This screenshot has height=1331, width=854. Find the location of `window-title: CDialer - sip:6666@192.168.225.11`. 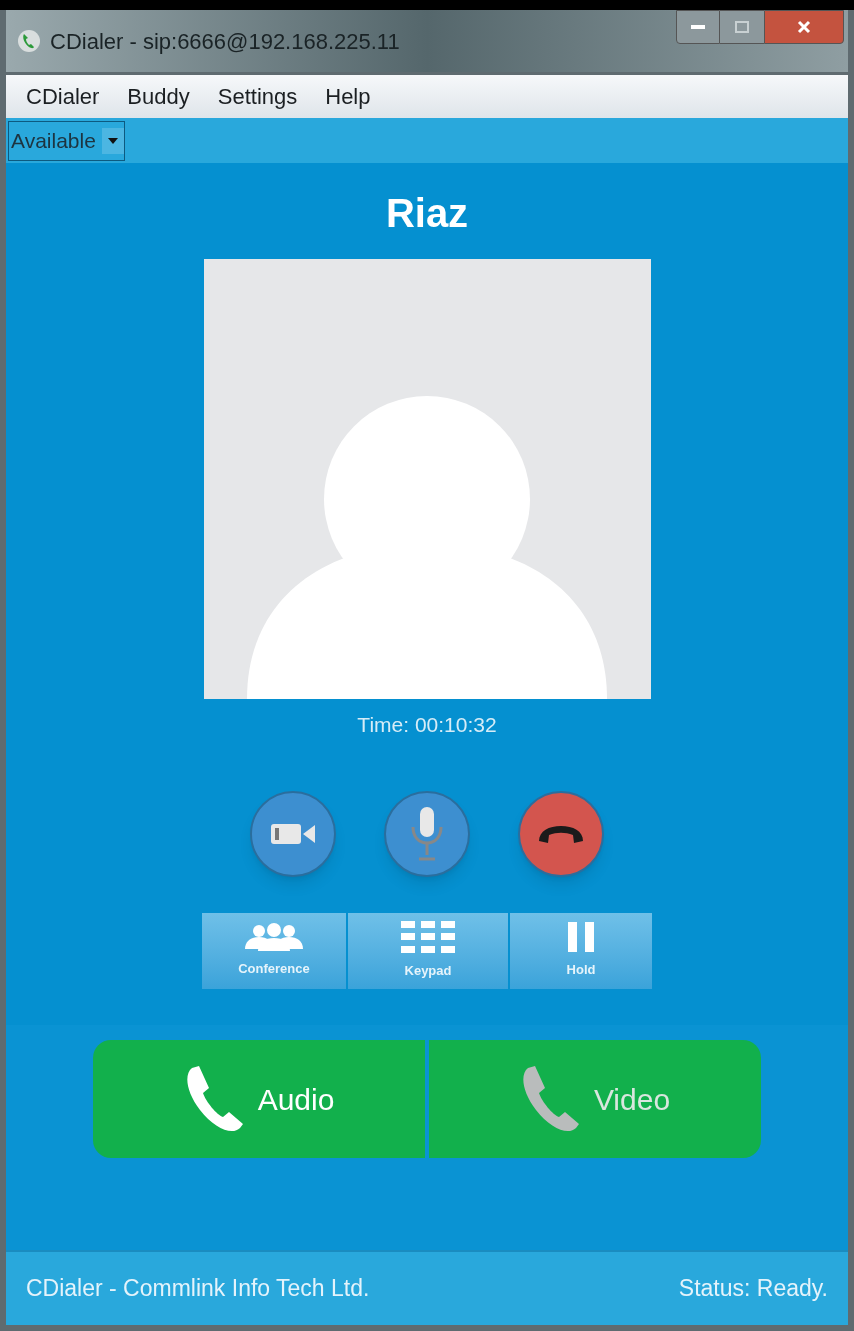

window-title: CDialer - sip:6666@192.168.225.11 is located at coordinates (225, 41).